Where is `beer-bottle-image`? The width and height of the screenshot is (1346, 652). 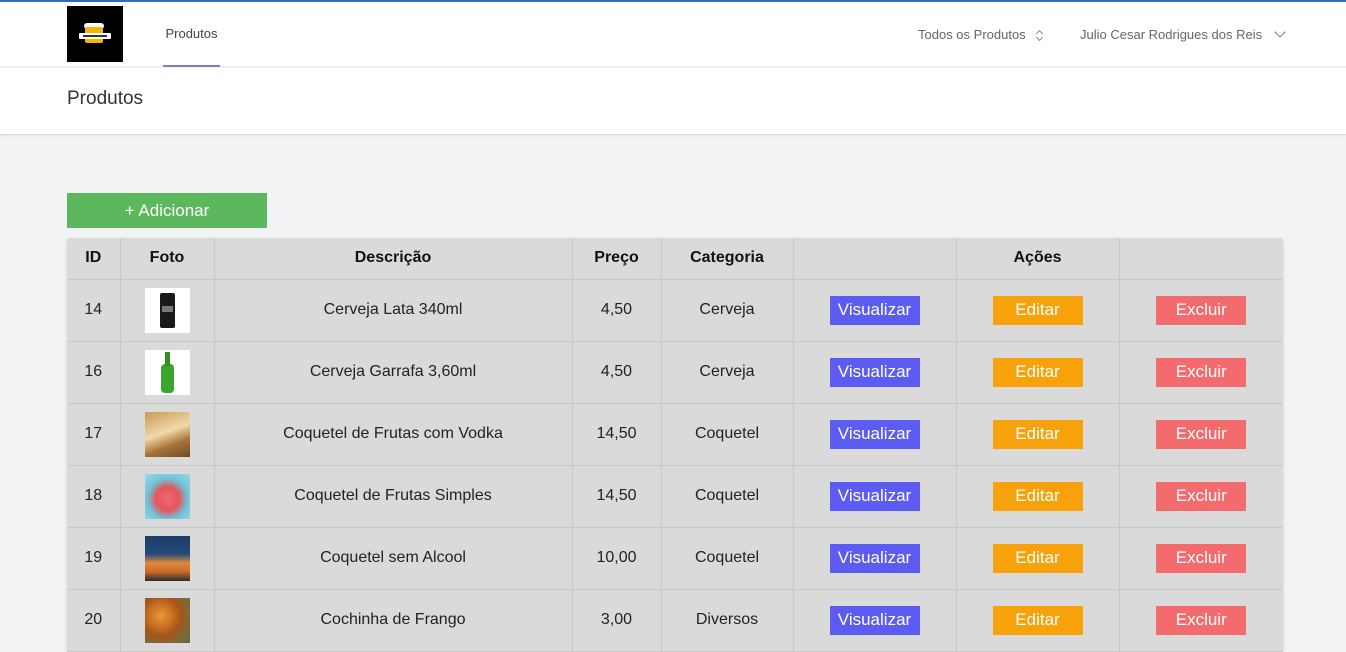
beer-bottle-image is located at coordinates (167, 372).